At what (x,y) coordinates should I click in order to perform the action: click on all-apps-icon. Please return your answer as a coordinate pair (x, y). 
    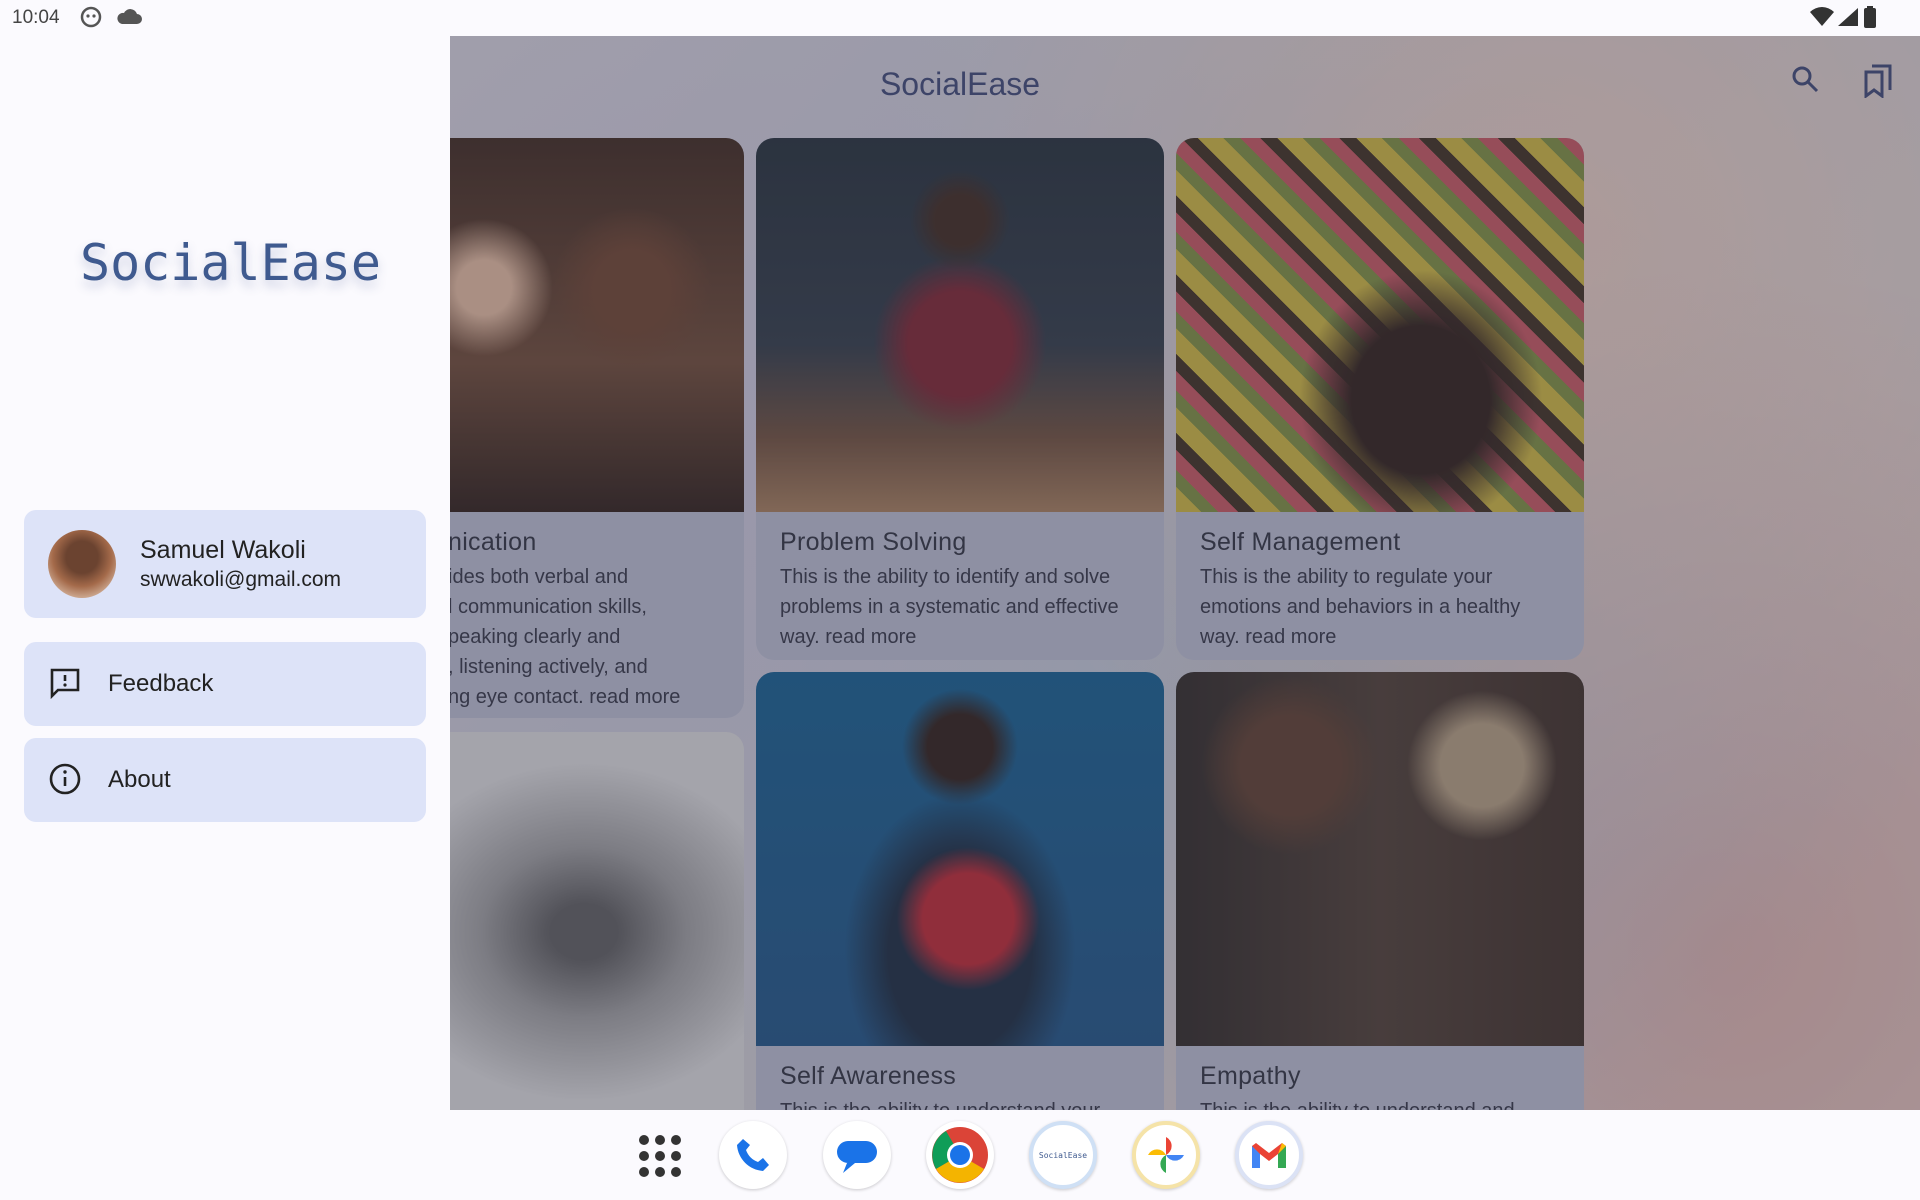
    Looking at the image, I should click on (660, 1158).